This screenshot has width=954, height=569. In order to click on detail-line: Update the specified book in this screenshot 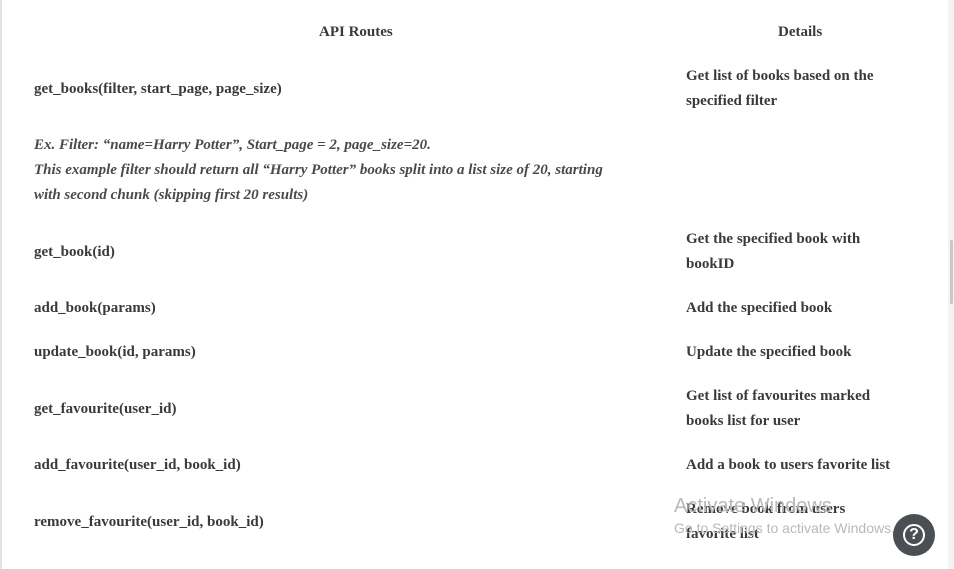, I will do `click(769, 352)`.